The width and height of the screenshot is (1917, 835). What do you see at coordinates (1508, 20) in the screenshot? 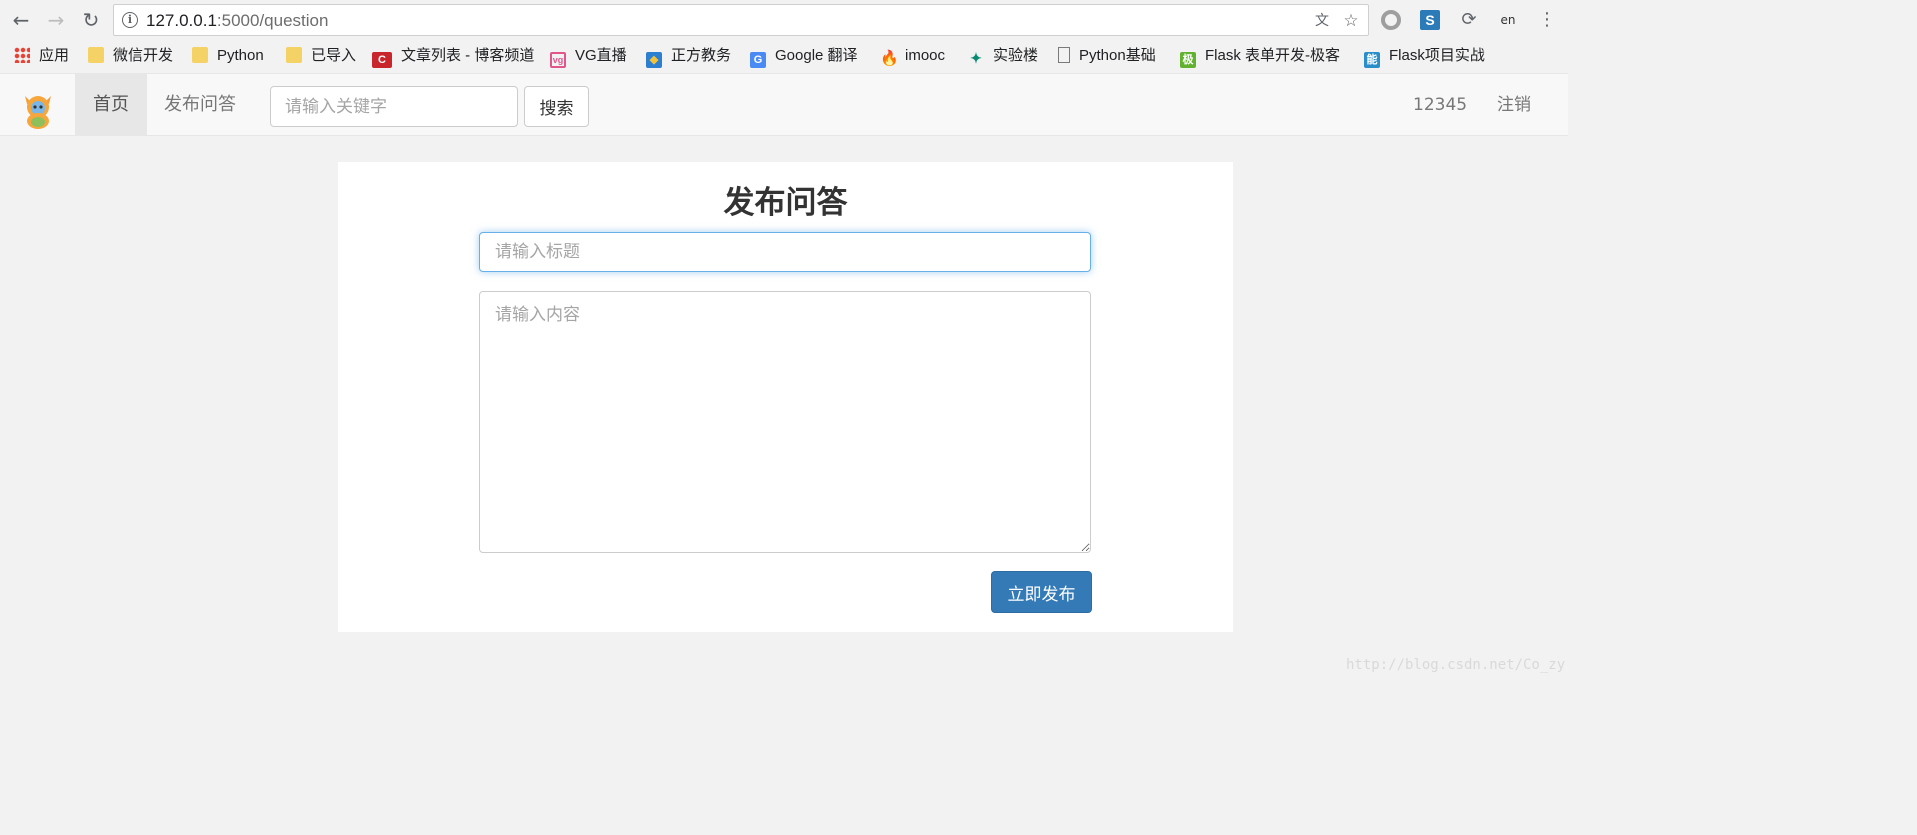
I see `extension-dictionary-icon: en` at bounding box center [1508, 20].